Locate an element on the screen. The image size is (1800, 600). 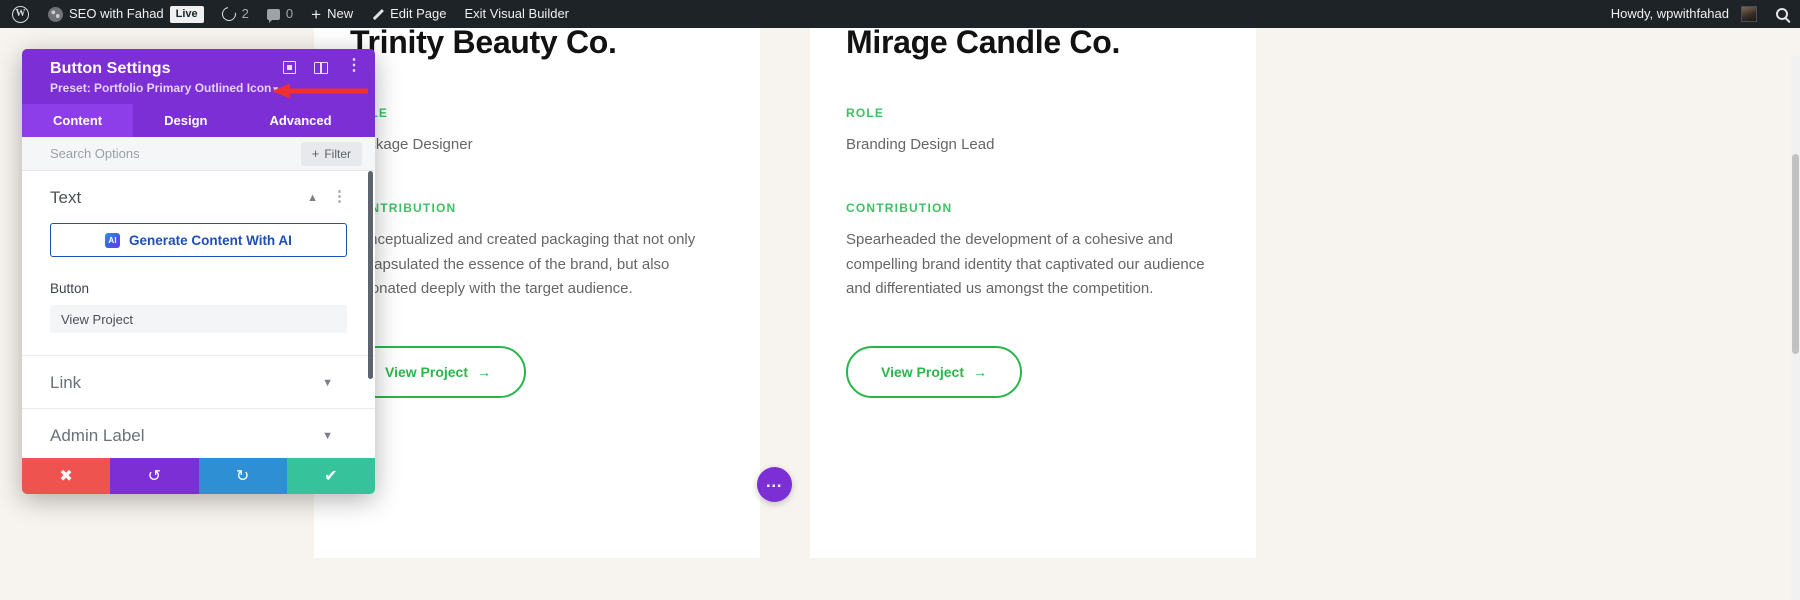
check-icon: ✔ is located at coordinates (331, 476).